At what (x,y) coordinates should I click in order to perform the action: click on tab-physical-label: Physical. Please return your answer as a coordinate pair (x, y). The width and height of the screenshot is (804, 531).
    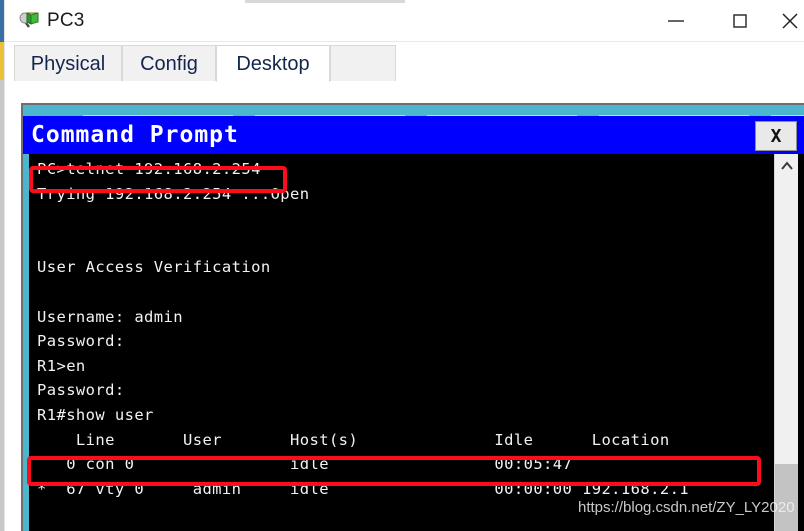
    Looking at the image, I should click on (68, 63).